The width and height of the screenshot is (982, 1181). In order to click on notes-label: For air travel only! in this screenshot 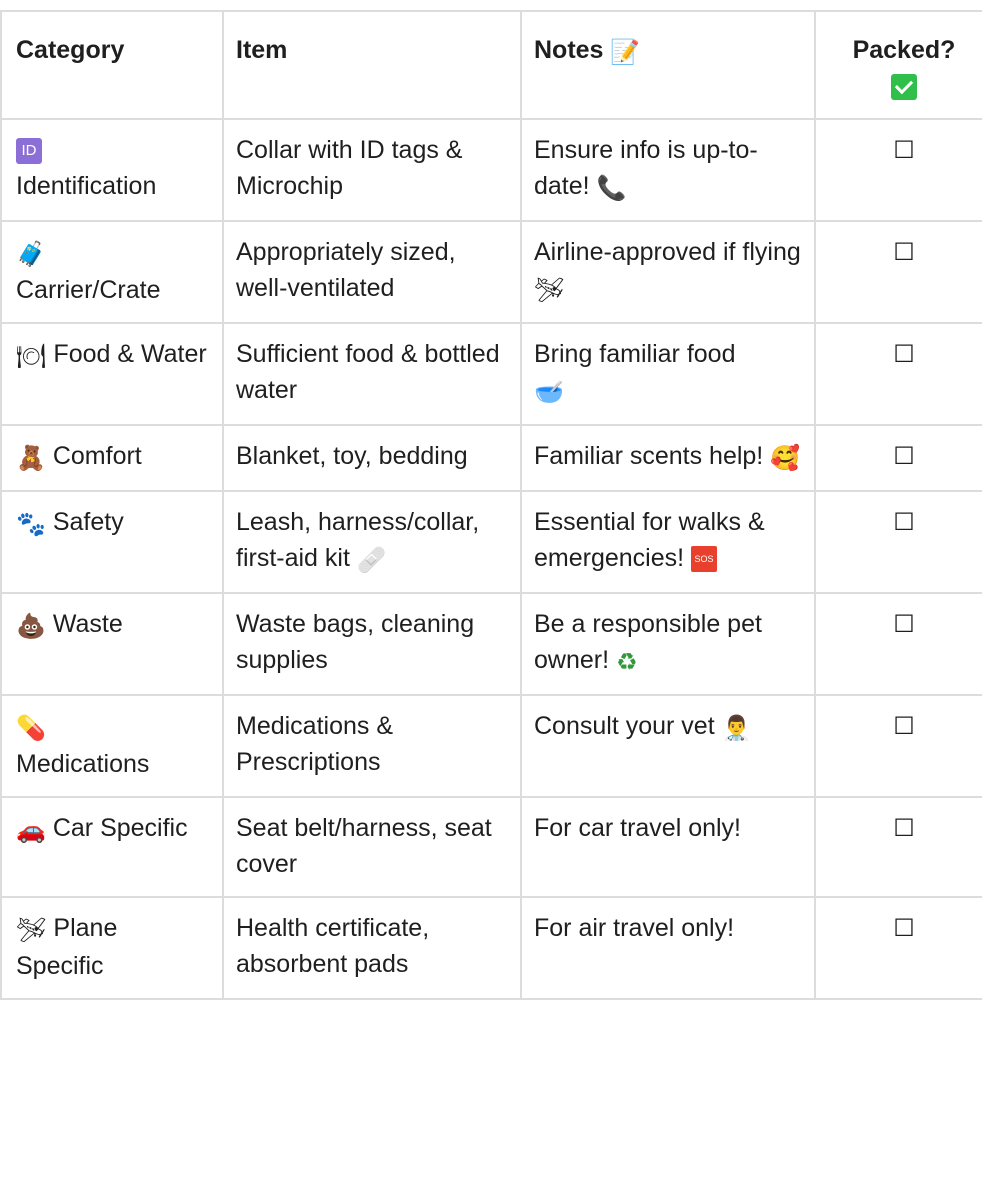, I will do `click(634, 928)`.